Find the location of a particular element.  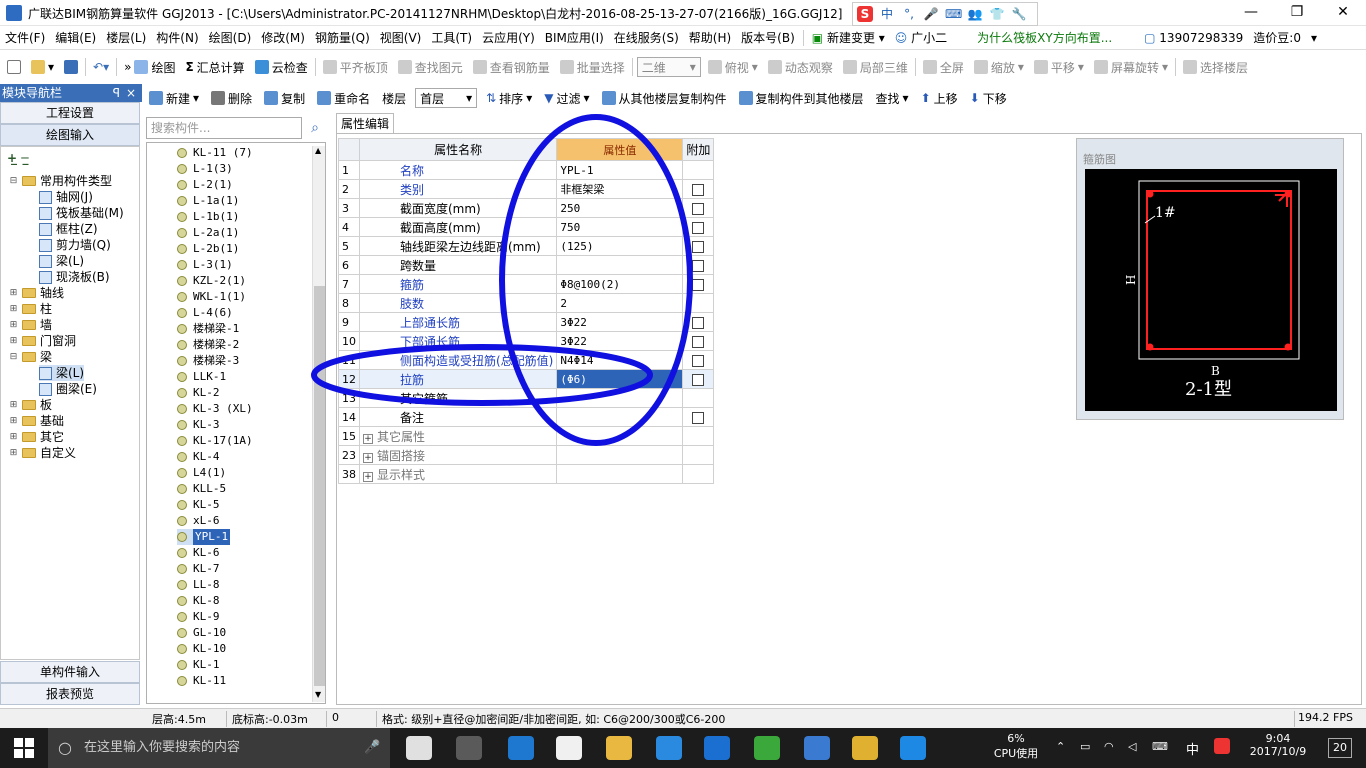

taskview-app-icon is located at coordinates (419, 748).